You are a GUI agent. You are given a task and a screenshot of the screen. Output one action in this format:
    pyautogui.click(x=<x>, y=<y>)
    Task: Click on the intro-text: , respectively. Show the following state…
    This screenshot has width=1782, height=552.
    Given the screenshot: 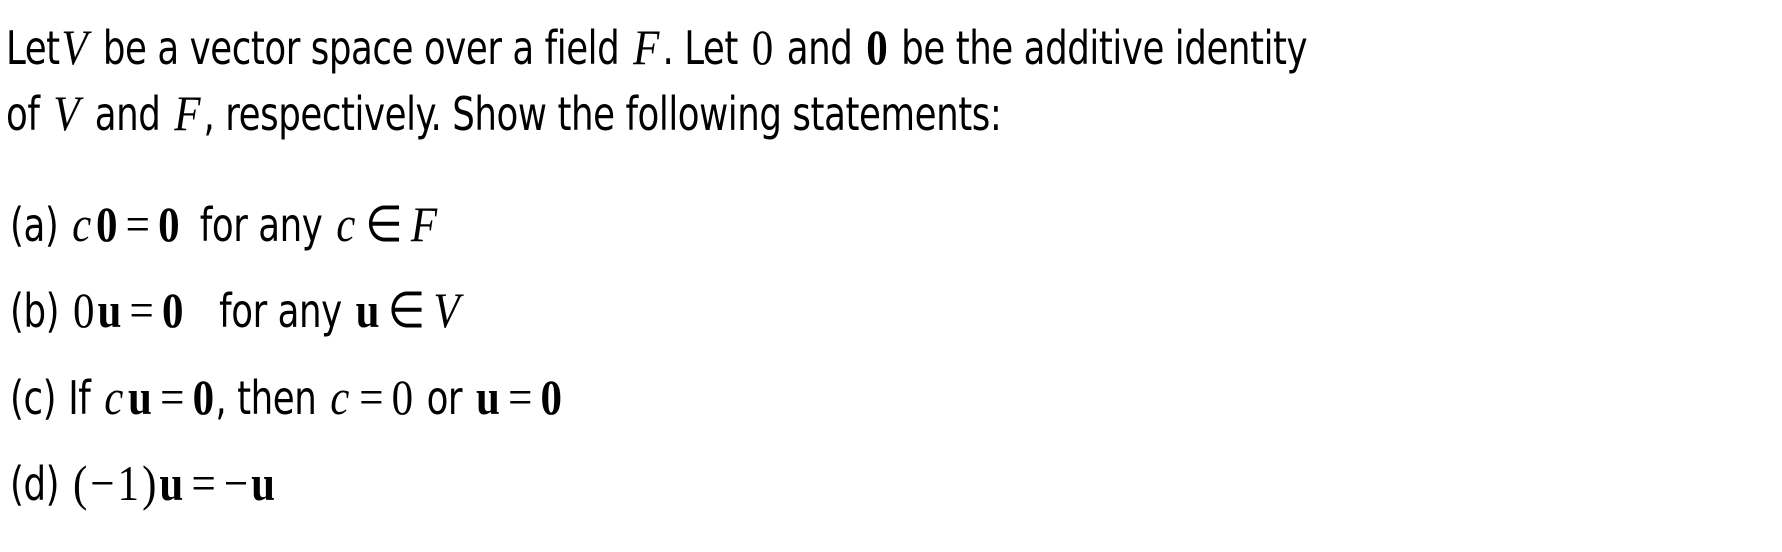 What is the action you would take?
    pyautogui.click(x=602, y=114)
    